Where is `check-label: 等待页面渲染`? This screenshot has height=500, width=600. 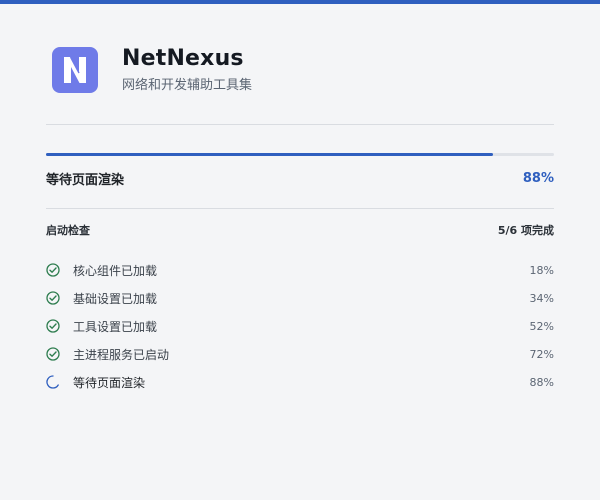
check-label: 等待页面渲染 is located at coordinates (109, 382).